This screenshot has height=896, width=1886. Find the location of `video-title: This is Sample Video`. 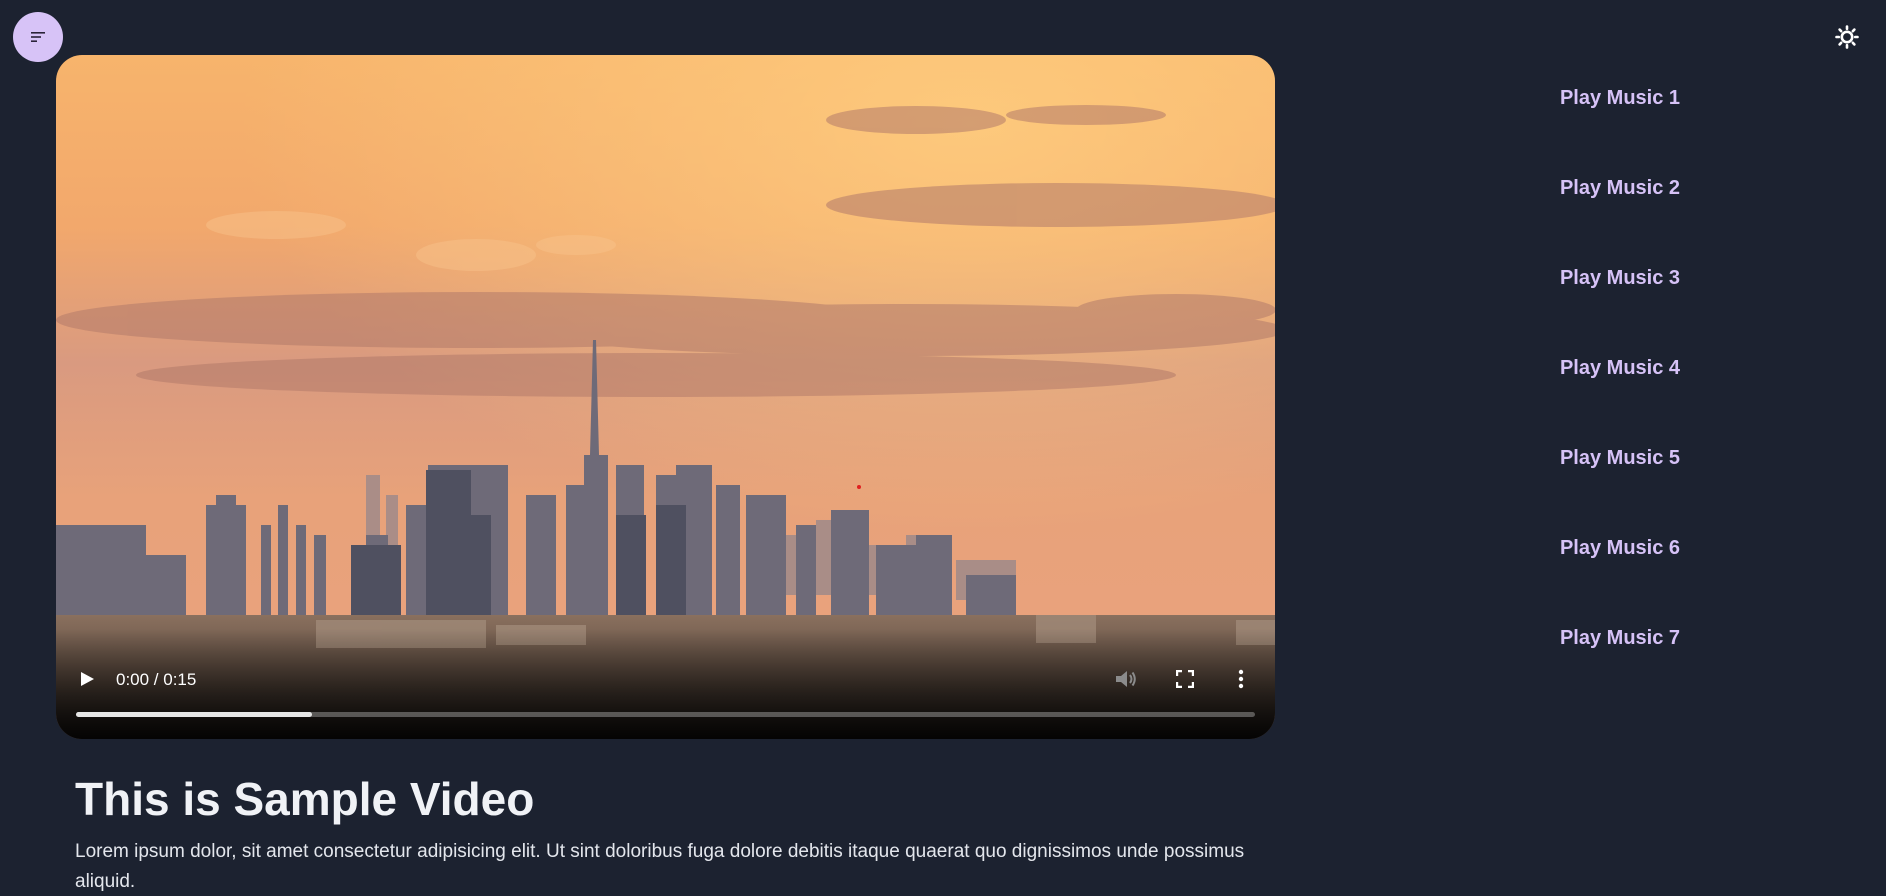

video-title: This is Sample Video is located at coordinates (305, 799).